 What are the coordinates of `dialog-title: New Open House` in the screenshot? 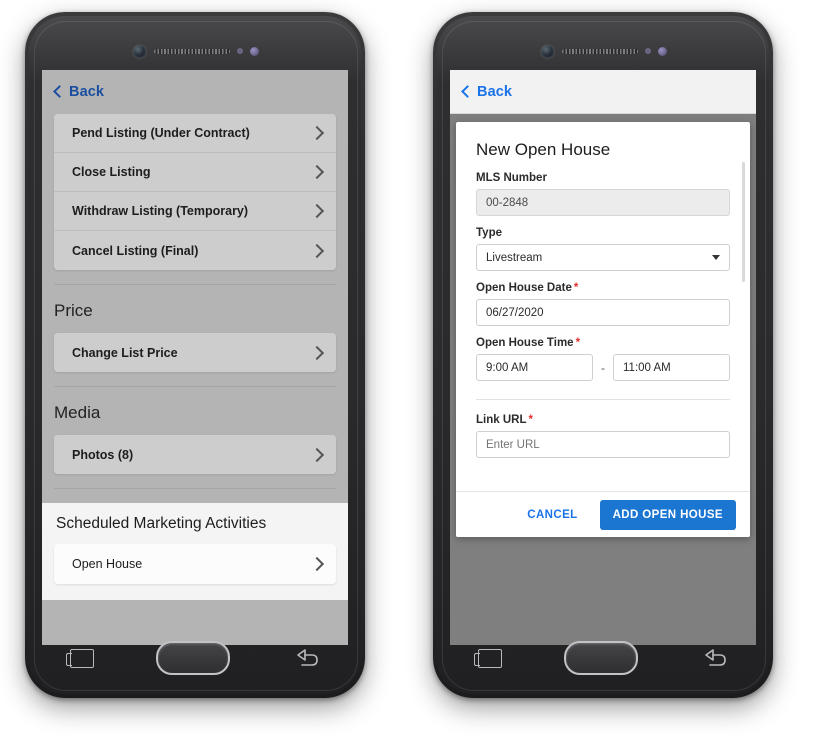 It's located at (543, 149).